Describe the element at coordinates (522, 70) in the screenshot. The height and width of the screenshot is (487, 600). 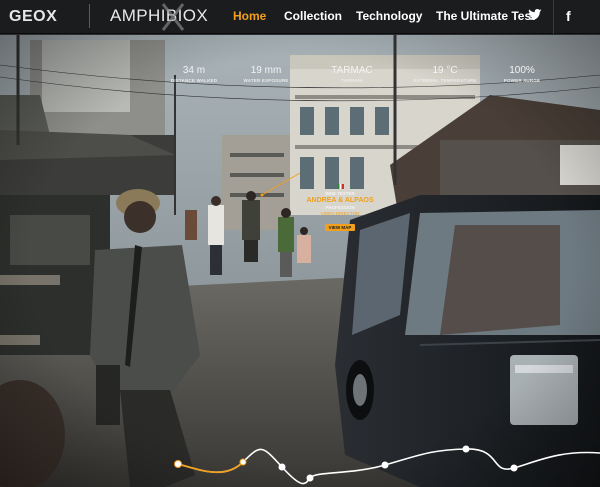
I see `stat-power-value: 100%` at that location.